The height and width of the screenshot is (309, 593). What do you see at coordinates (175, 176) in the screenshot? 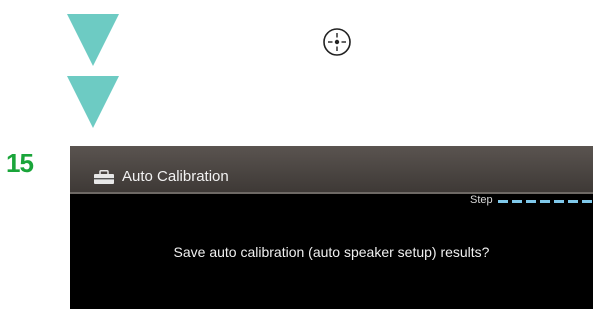
I see `screen-title: Auto Calibration` at bounding box center [175, 176].